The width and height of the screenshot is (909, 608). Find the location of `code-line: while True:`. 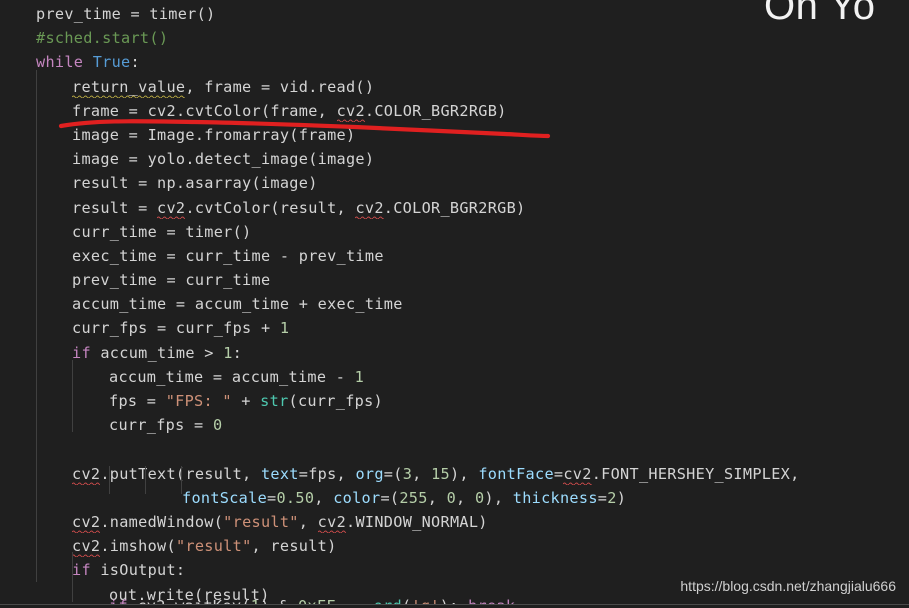

code-line: while True: is located at coordinates (454, 62).